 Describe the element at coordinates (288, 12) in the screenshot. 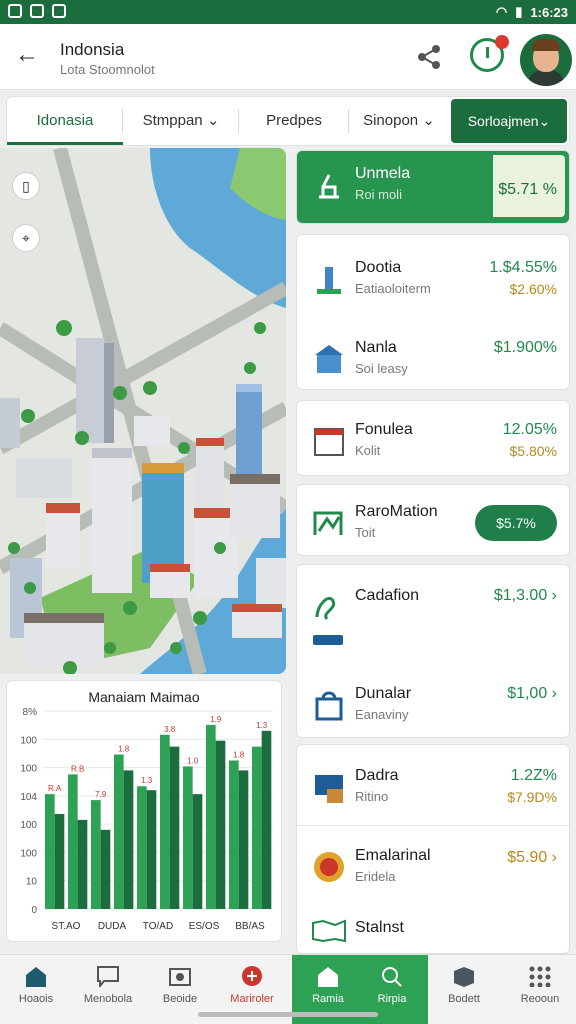

I see `status-bar: ◠ ▮ 1:6:23` at that location.